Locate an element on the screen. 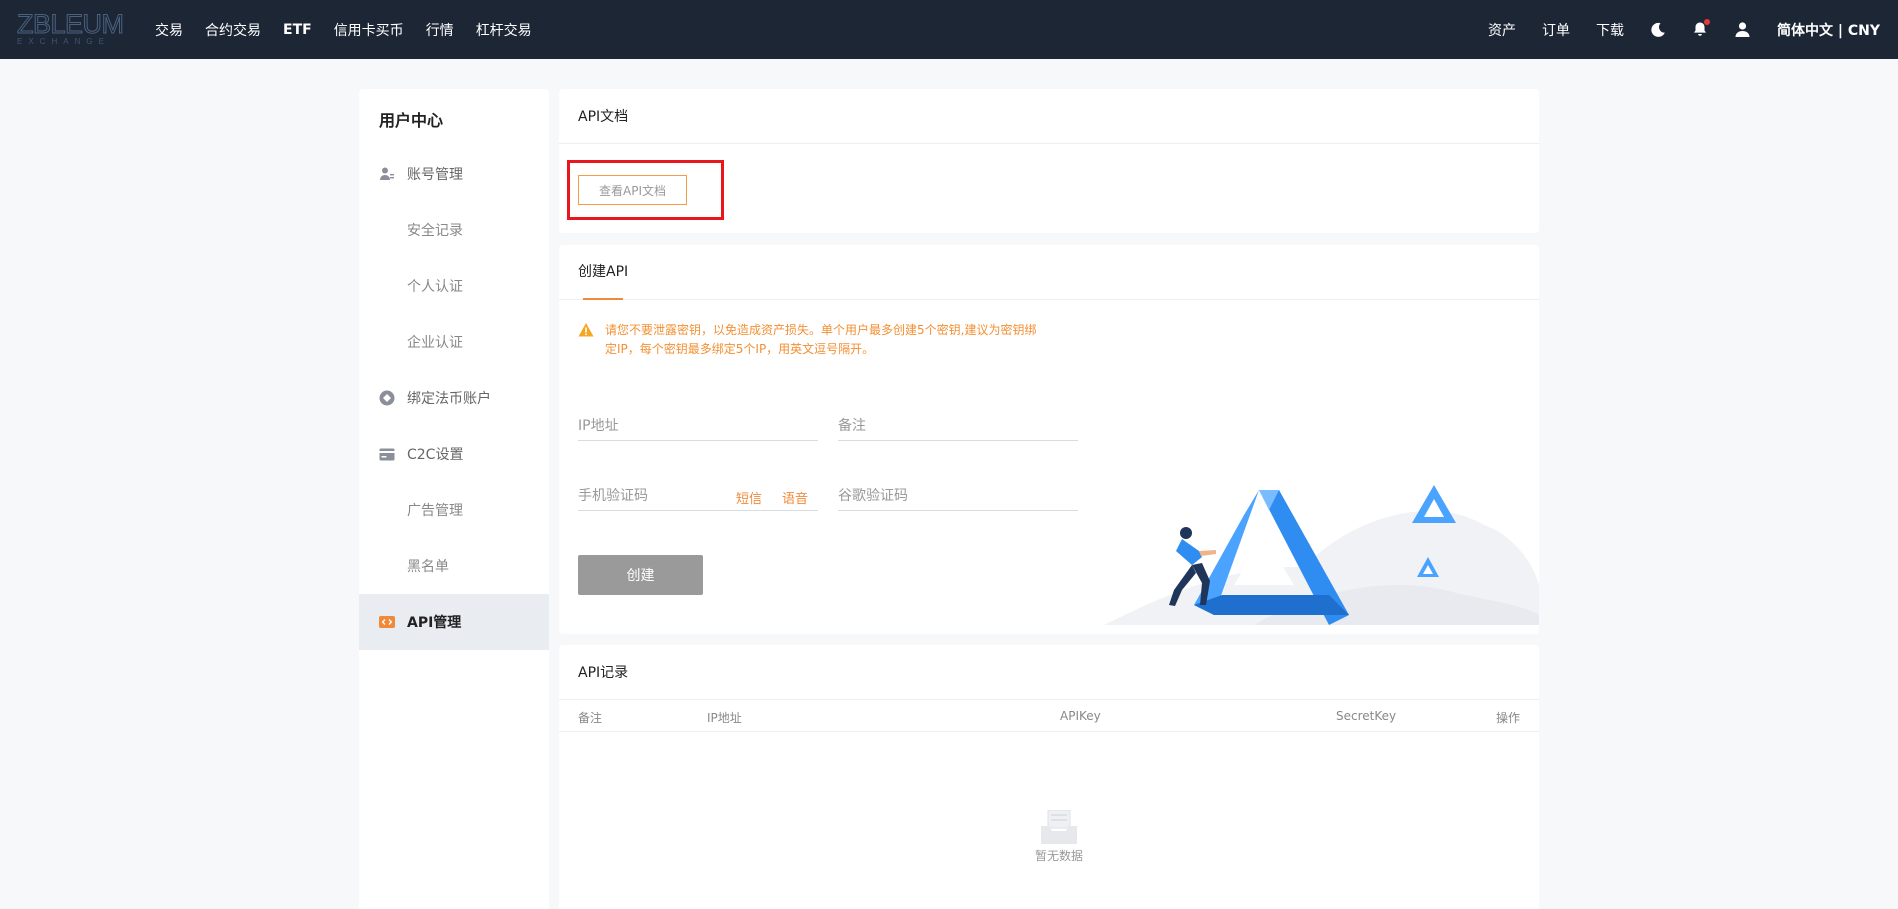 The height and width of the screenshot is (909, 1898). moon-icon is located at coordinates (1658, 29).